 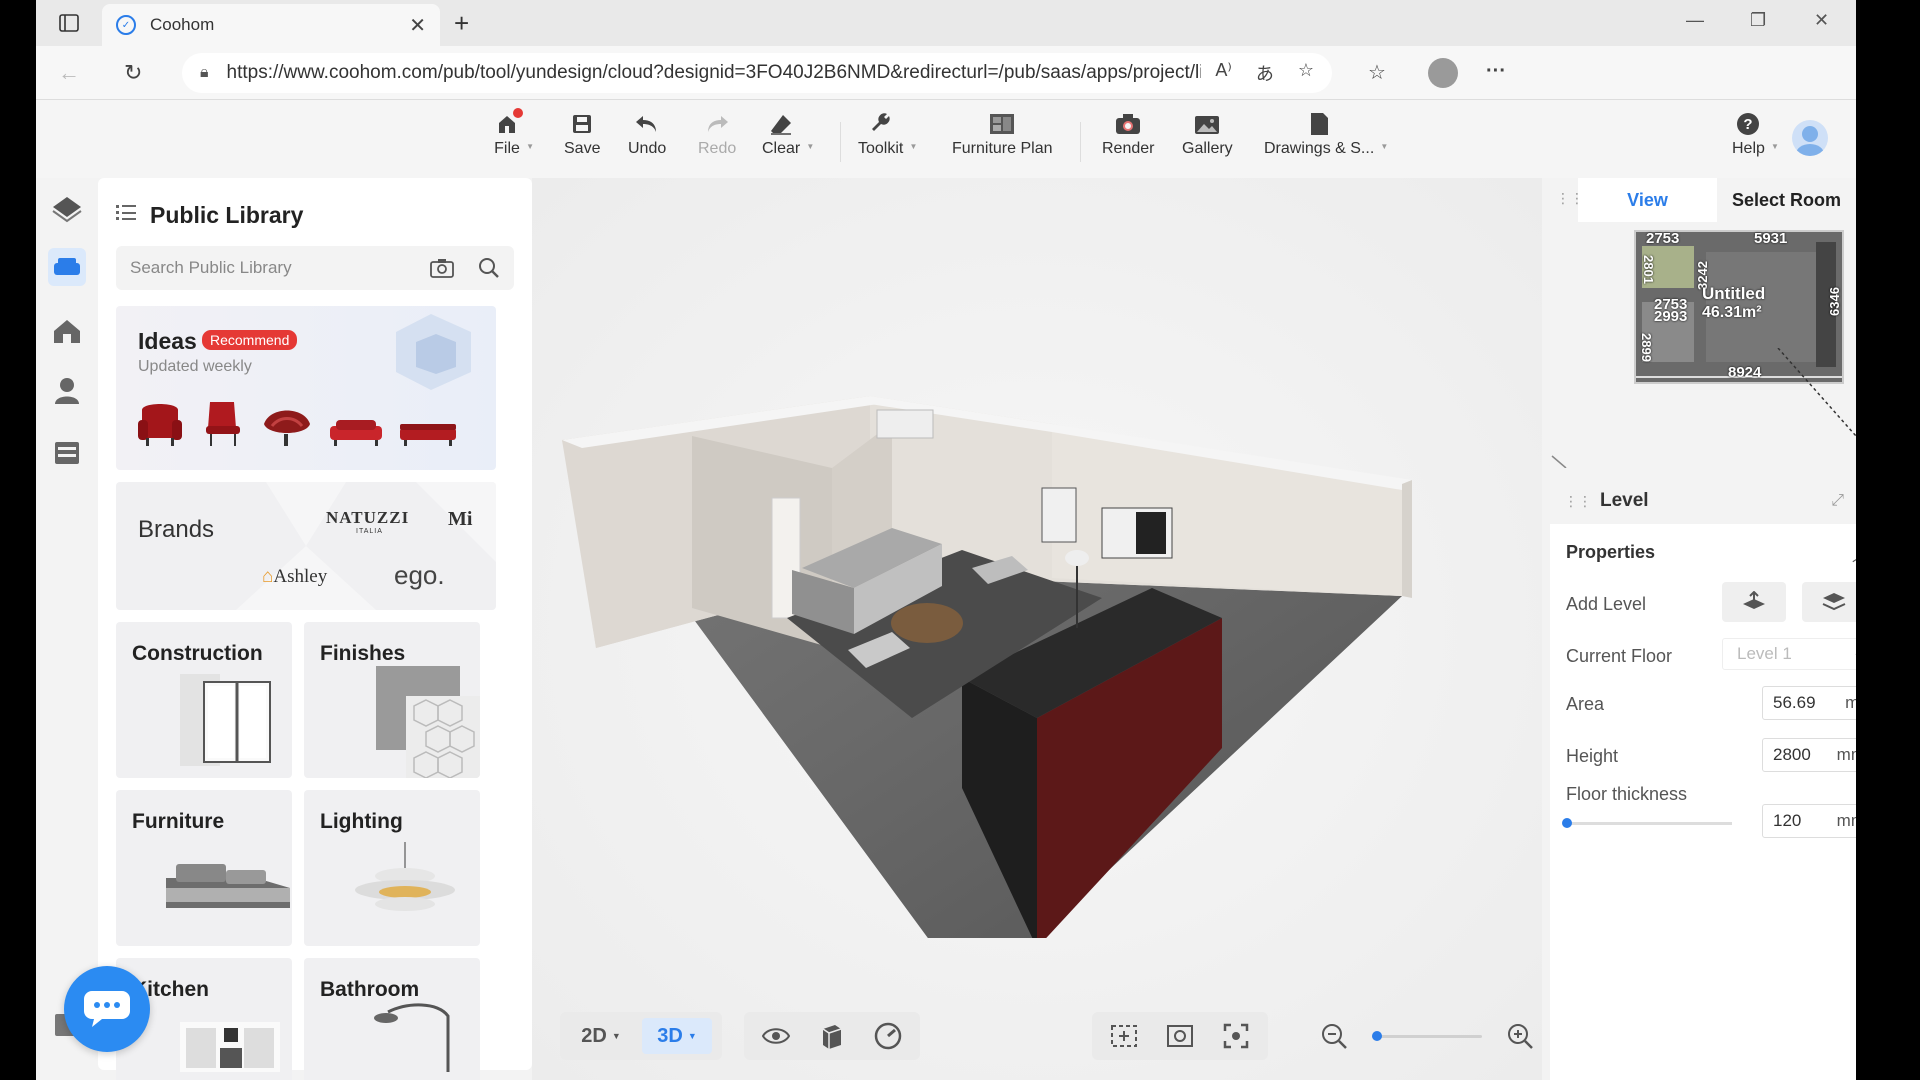 I want to click on brands-card: Brands NATUZZI ITALIA Mi ⌂Ashley ego., so click(x=306, y=546).